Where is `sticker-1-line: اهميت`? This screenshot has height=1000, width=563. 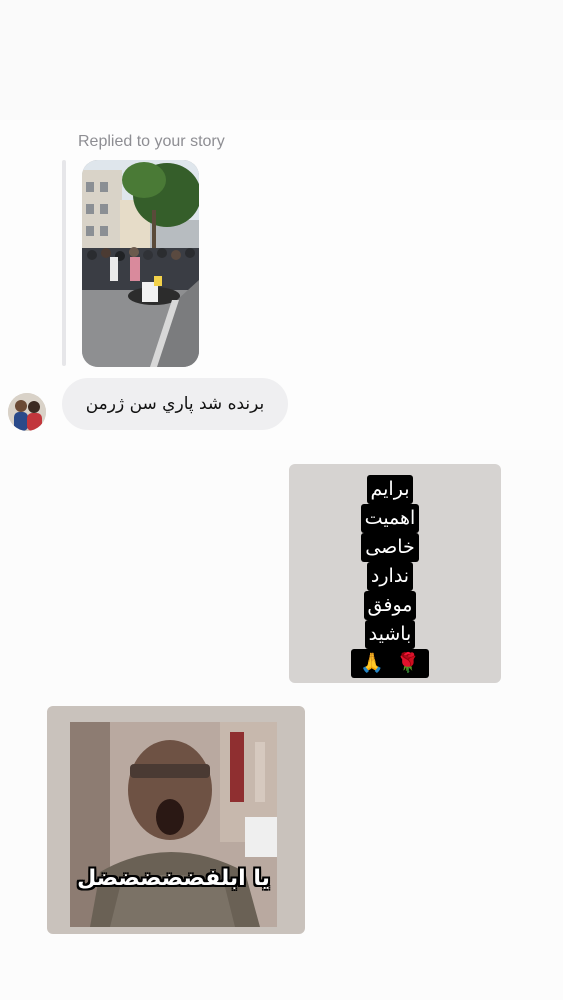 sticker-1-line: اهميت is located at coordinates (390, 518).